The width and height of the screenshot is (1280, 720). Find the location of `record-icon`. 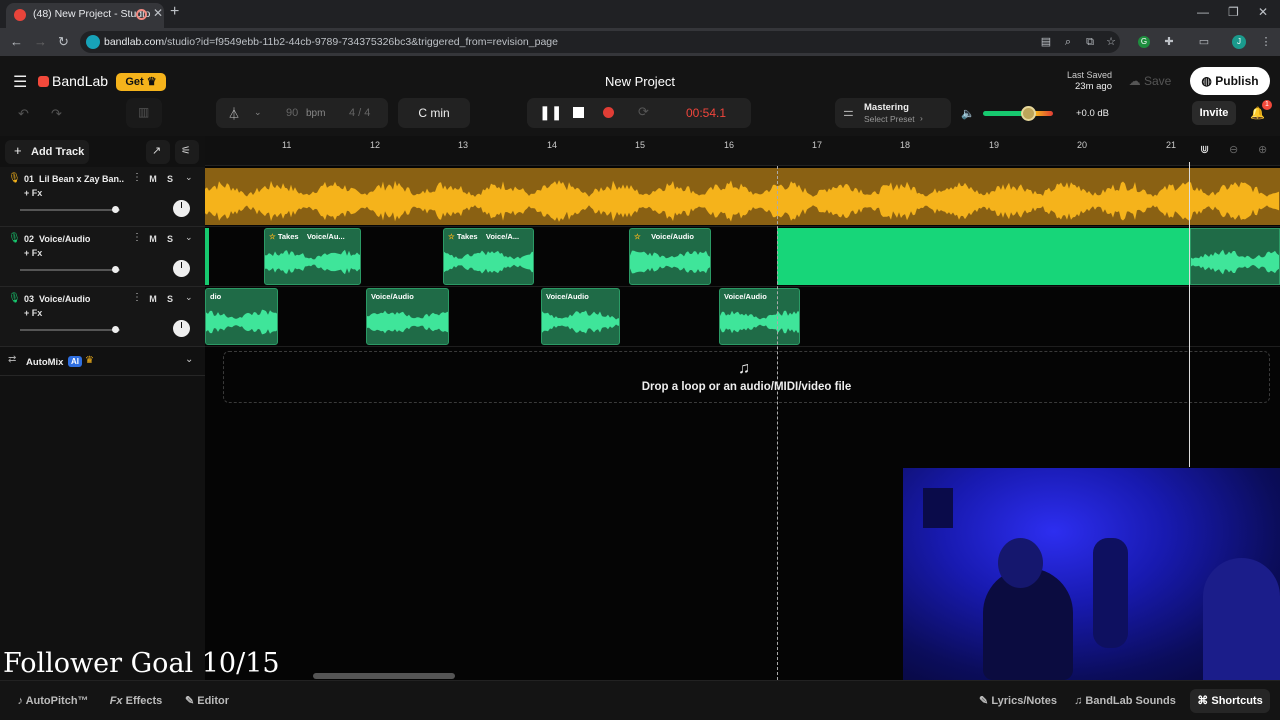

record-icon is located at coordinates (608, 112).